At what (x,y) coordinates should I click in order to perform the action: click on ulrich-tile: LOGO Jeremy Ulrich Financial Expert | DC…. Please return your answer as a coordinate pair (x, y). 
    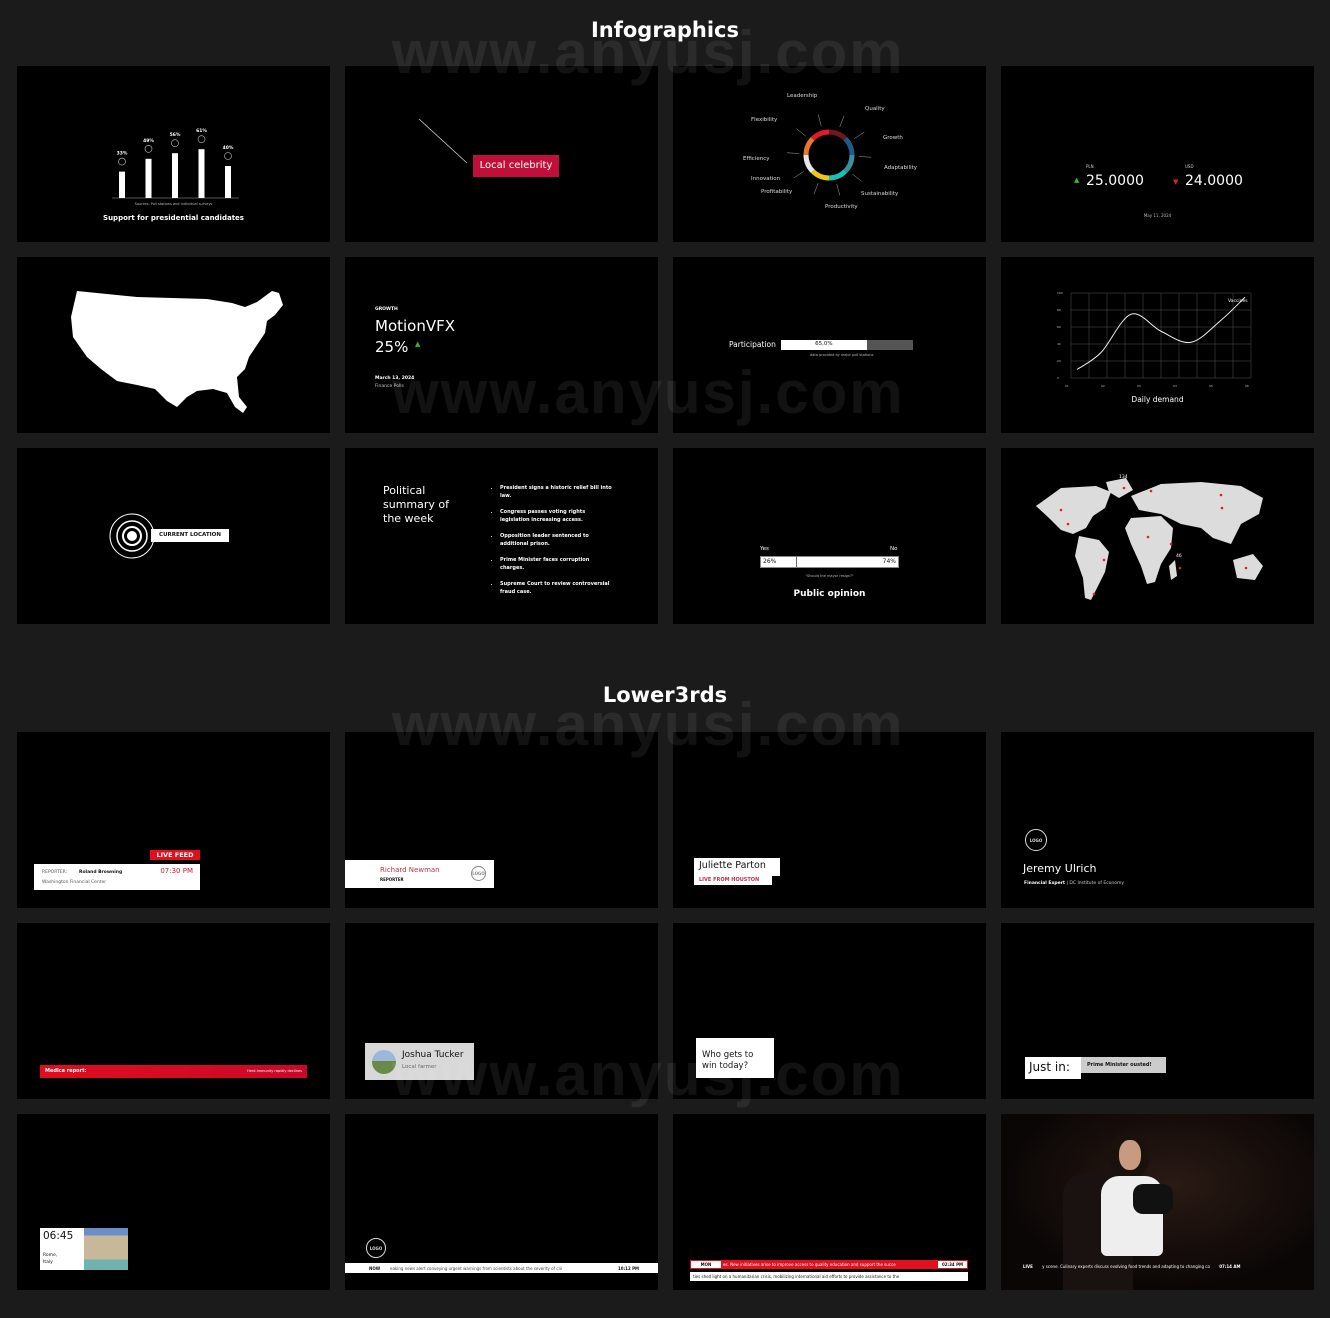
    Looking at the image, I should click on (1157, 820).